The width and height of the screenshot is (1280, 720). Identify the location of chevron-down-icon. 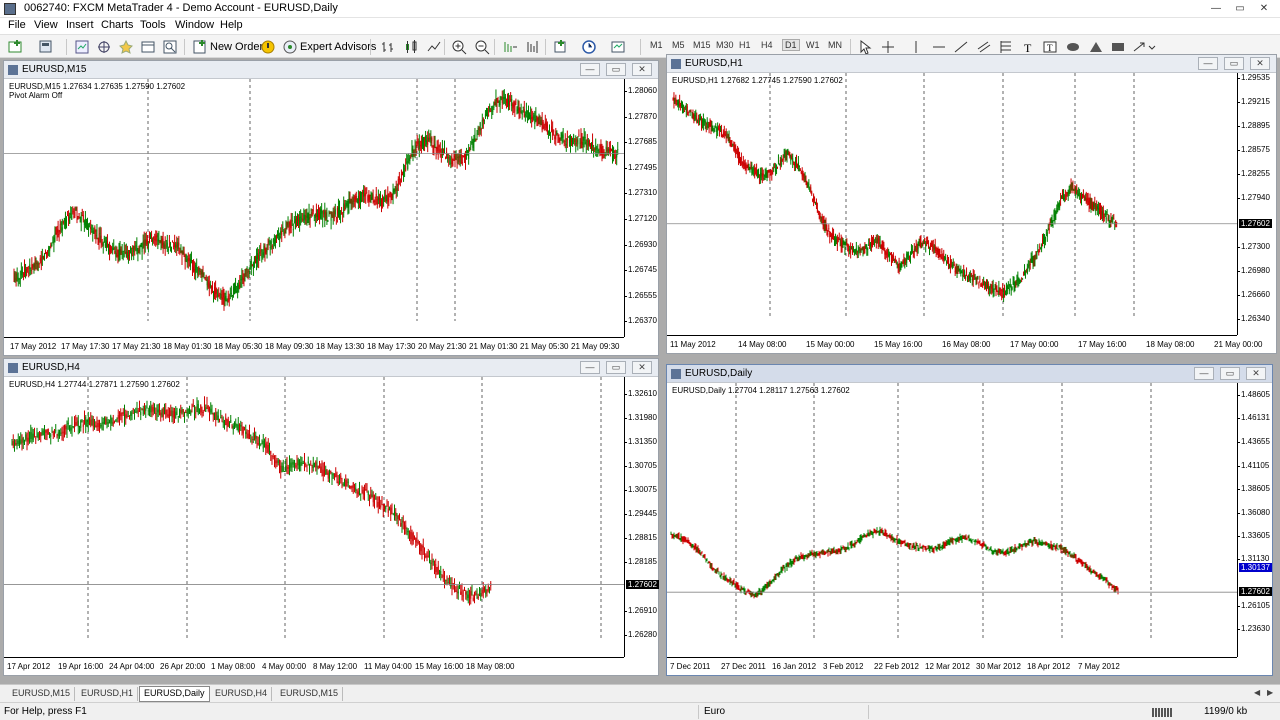
(1152, 47).